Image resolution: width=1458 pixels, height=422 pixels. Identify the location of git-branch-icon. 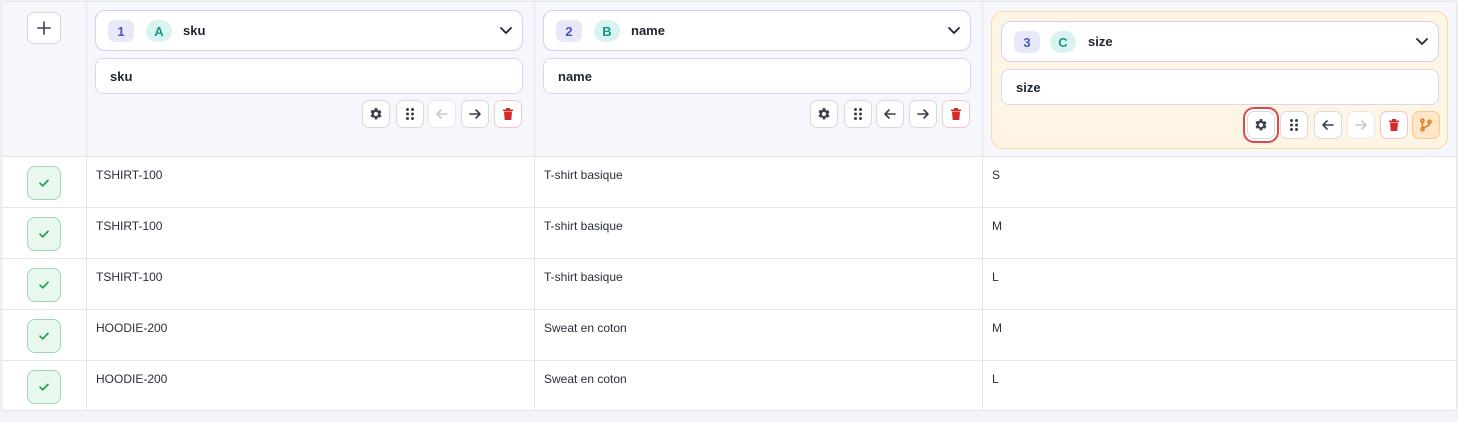
(1426, 125).